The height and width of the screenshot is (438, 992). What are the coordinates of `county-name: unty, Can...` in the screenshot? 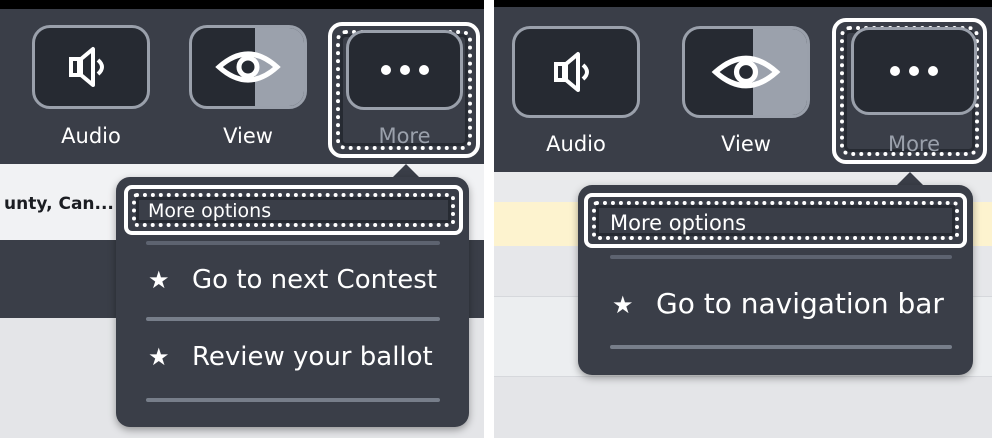 It's located at (59, 204).